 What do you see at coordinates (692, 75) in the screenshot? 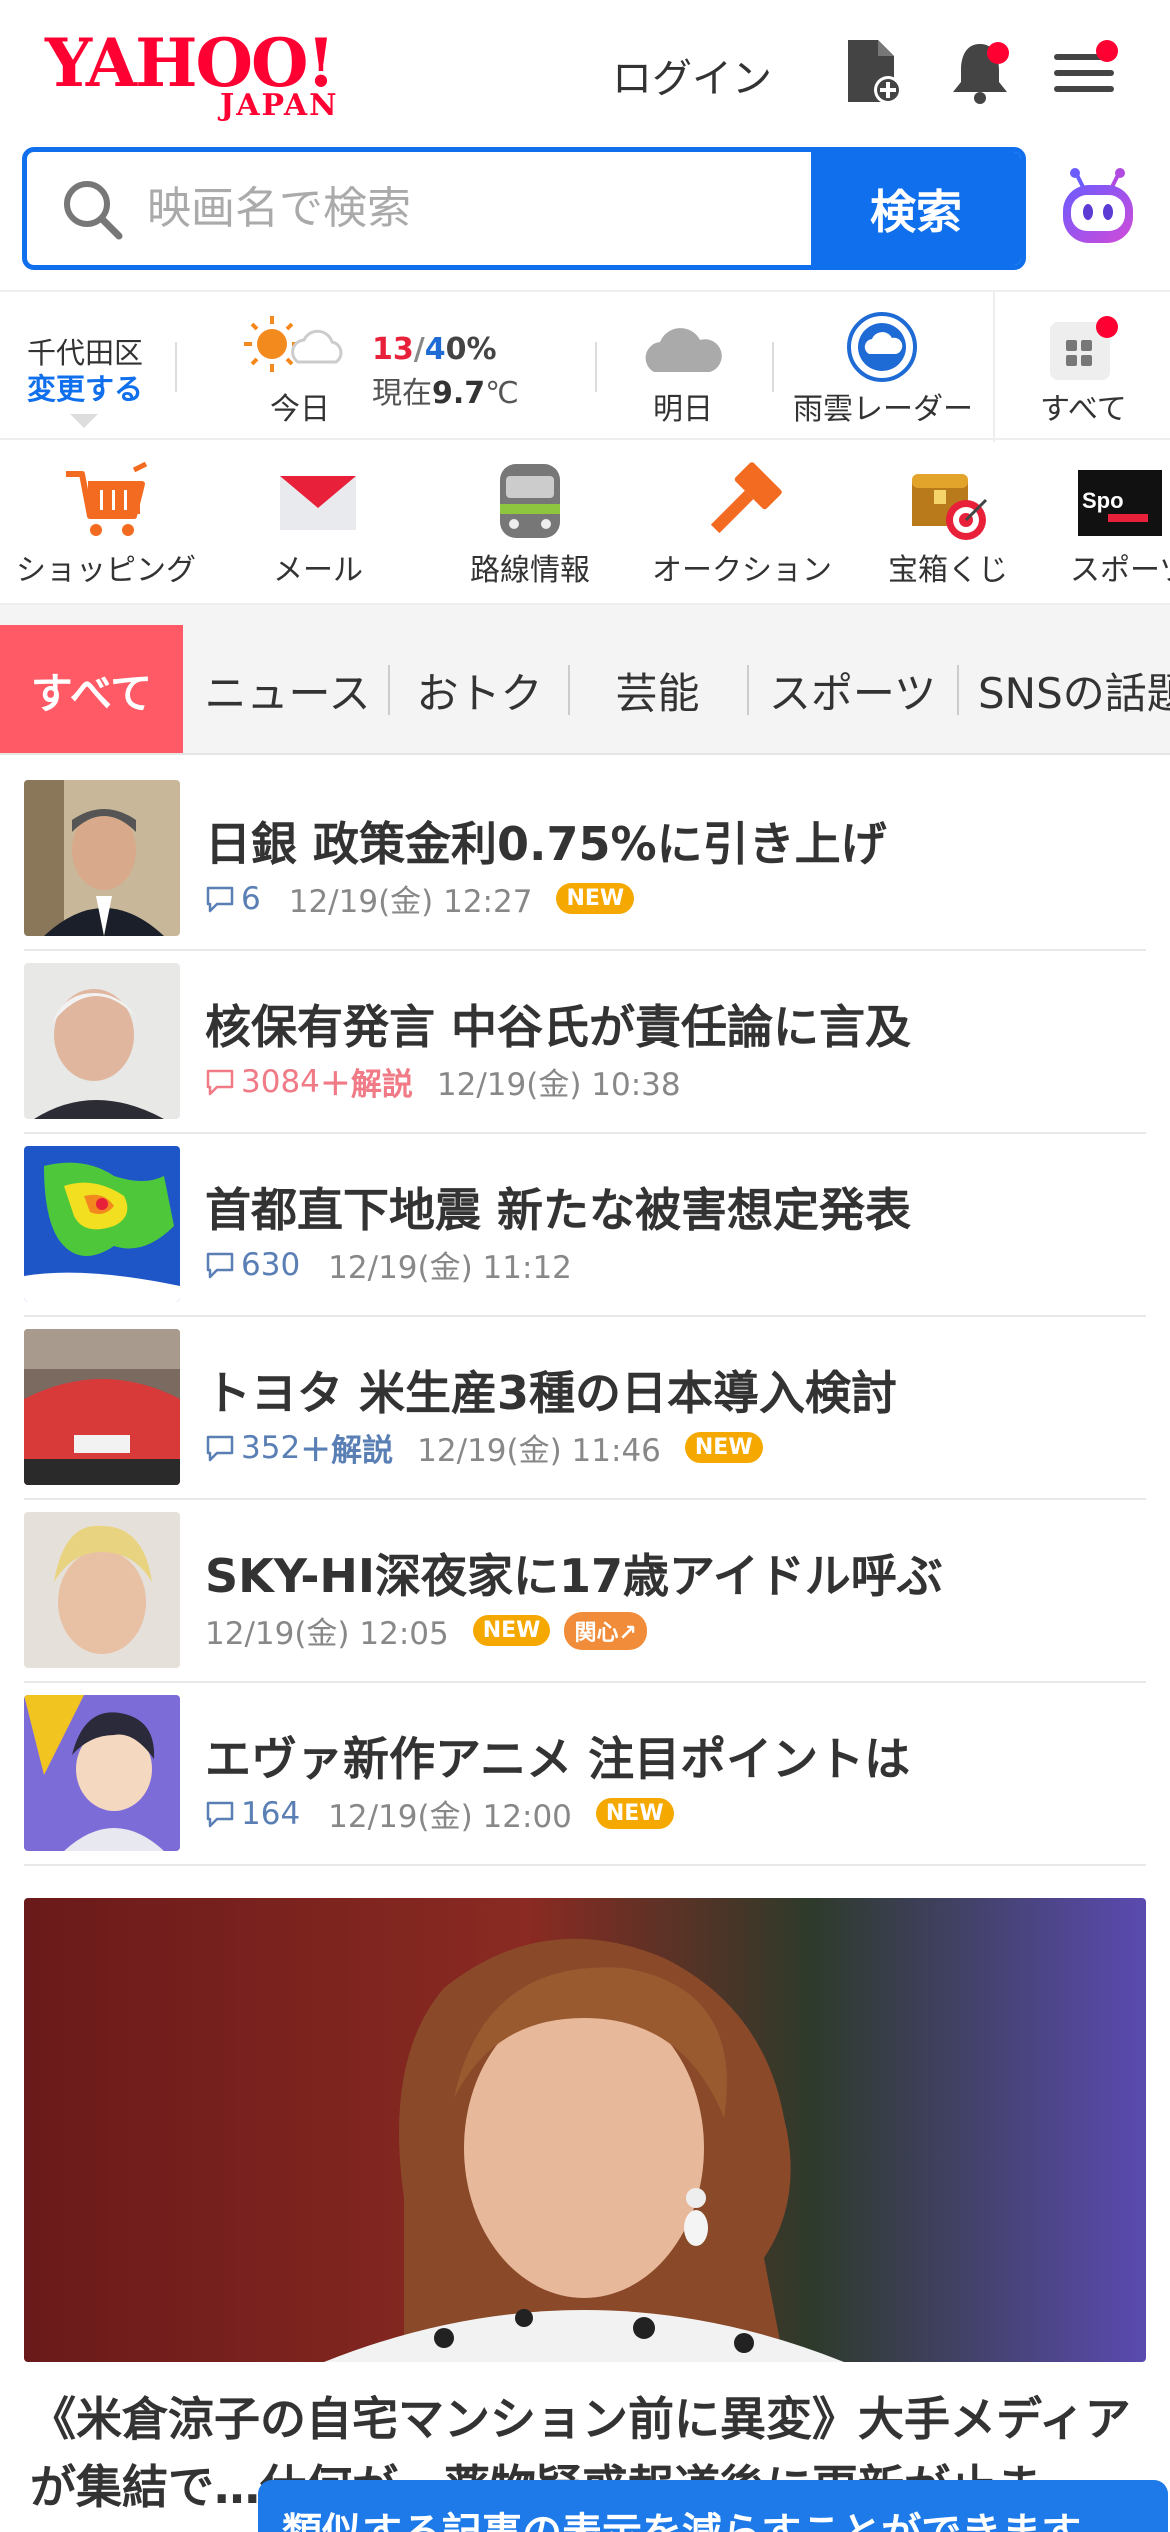
I see `login-link: ログイン` at bounding box center [692, 75].